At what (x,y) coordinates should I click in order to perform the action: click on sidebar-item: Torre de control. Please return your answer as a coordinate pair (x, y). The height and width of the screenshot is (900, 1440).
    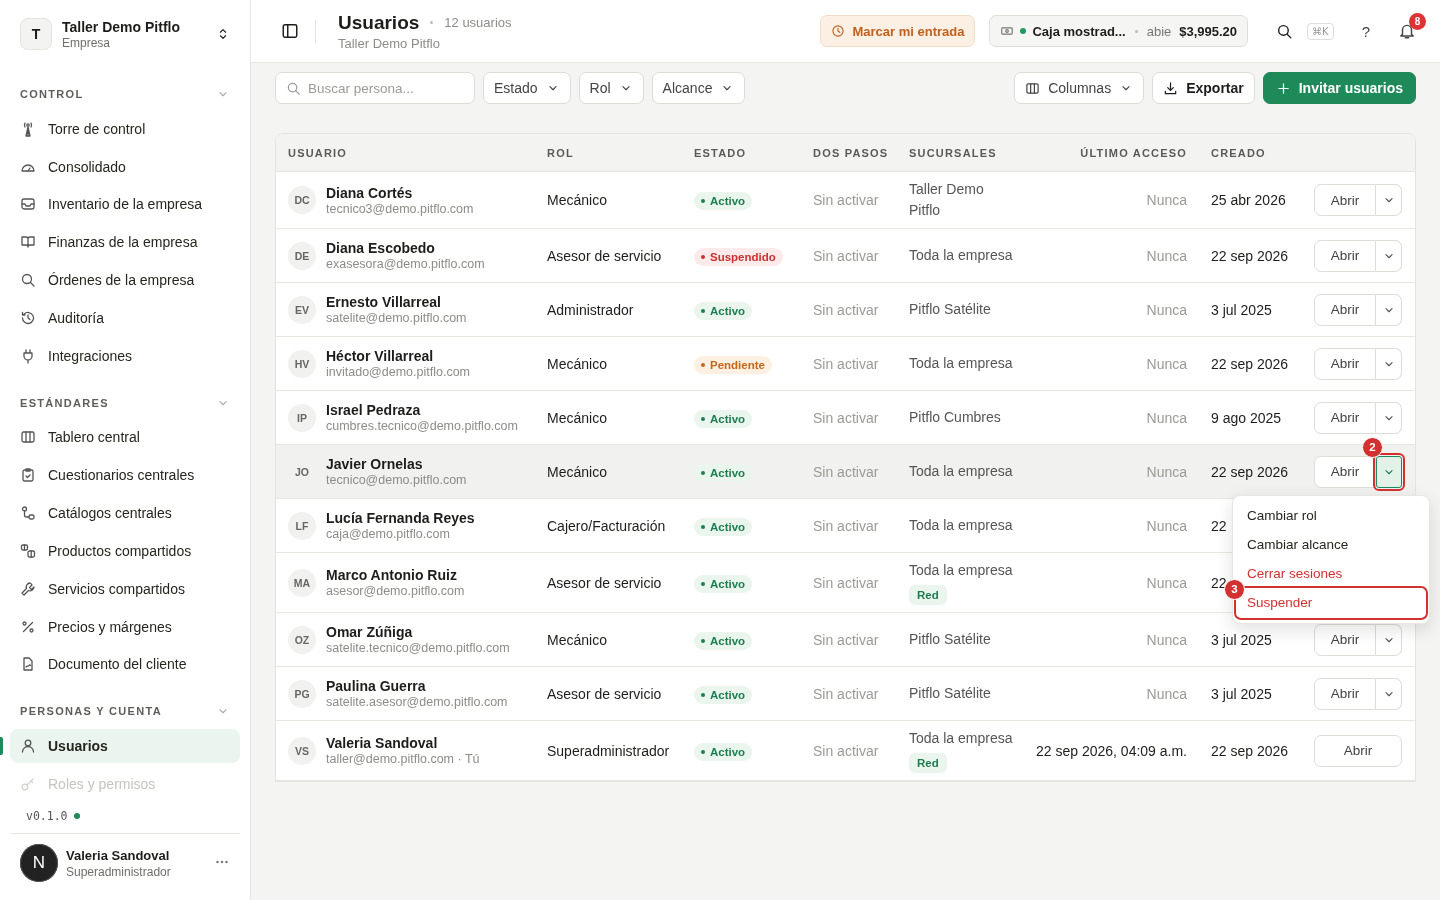
    Looking at the image, I should click on (125, 128).